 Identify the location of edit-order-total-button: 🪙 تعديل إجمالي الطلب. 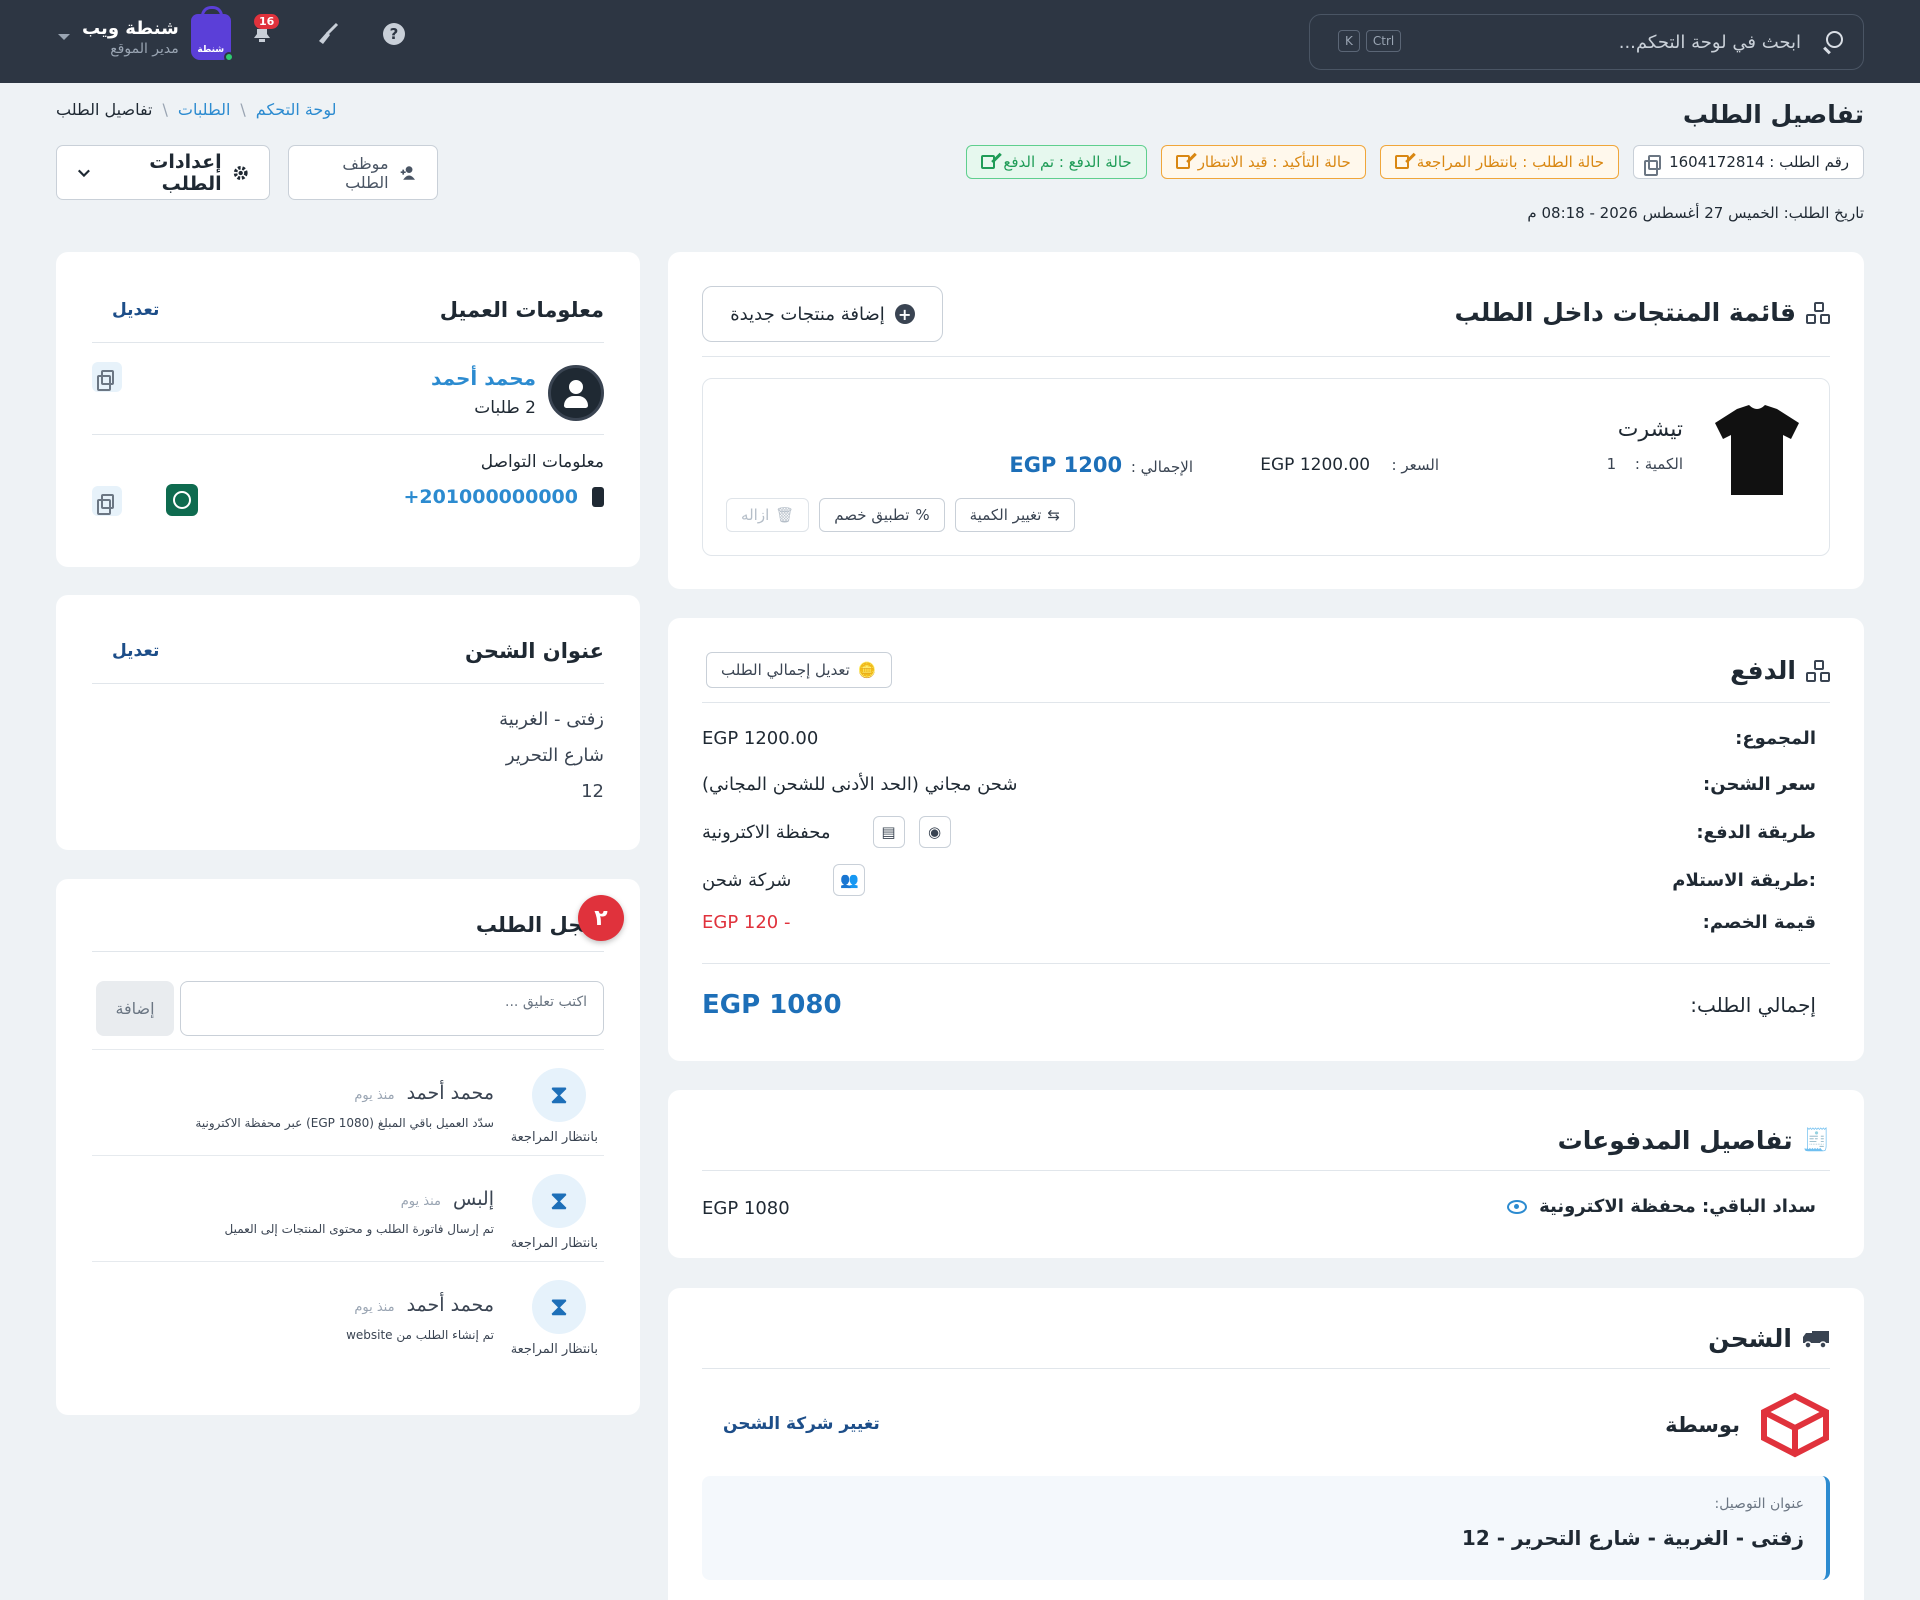
(799, 670).